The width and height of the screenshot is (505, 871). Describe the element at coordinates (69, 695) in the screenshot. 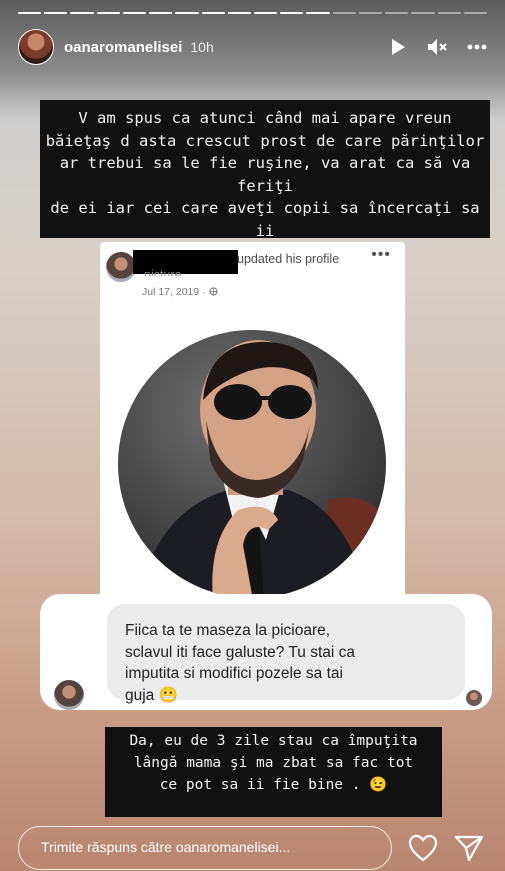

I see `sender-avatar` at that location.